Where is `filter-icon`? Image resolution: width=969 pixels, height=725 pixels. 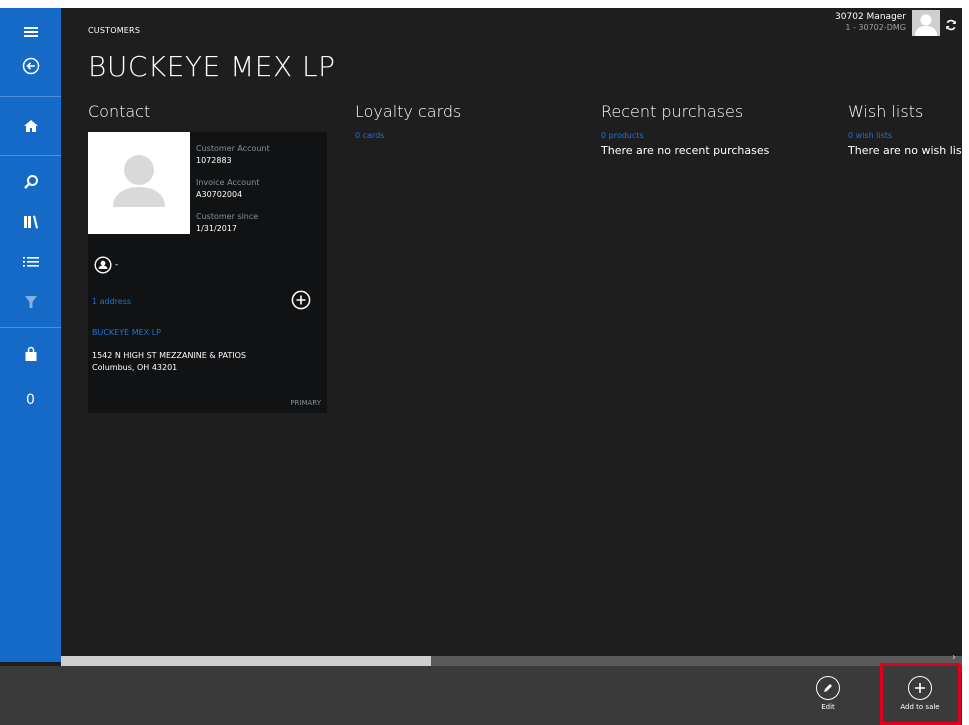 filter-icon is located at coordinates (30, 302).